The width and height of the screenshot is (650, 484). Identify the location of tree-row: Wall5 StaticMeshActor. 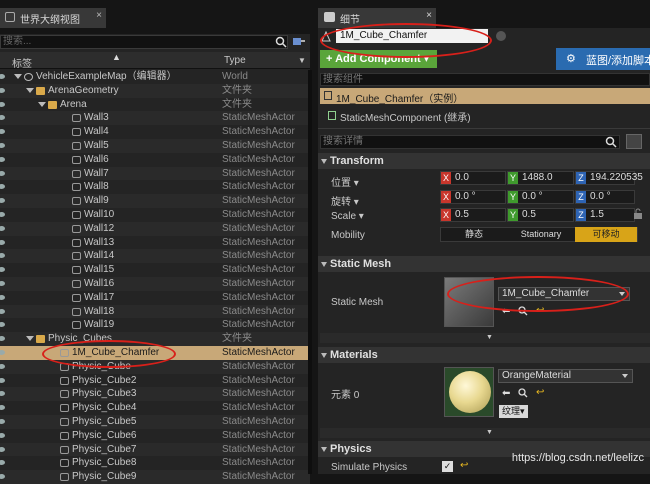
(155, 146).